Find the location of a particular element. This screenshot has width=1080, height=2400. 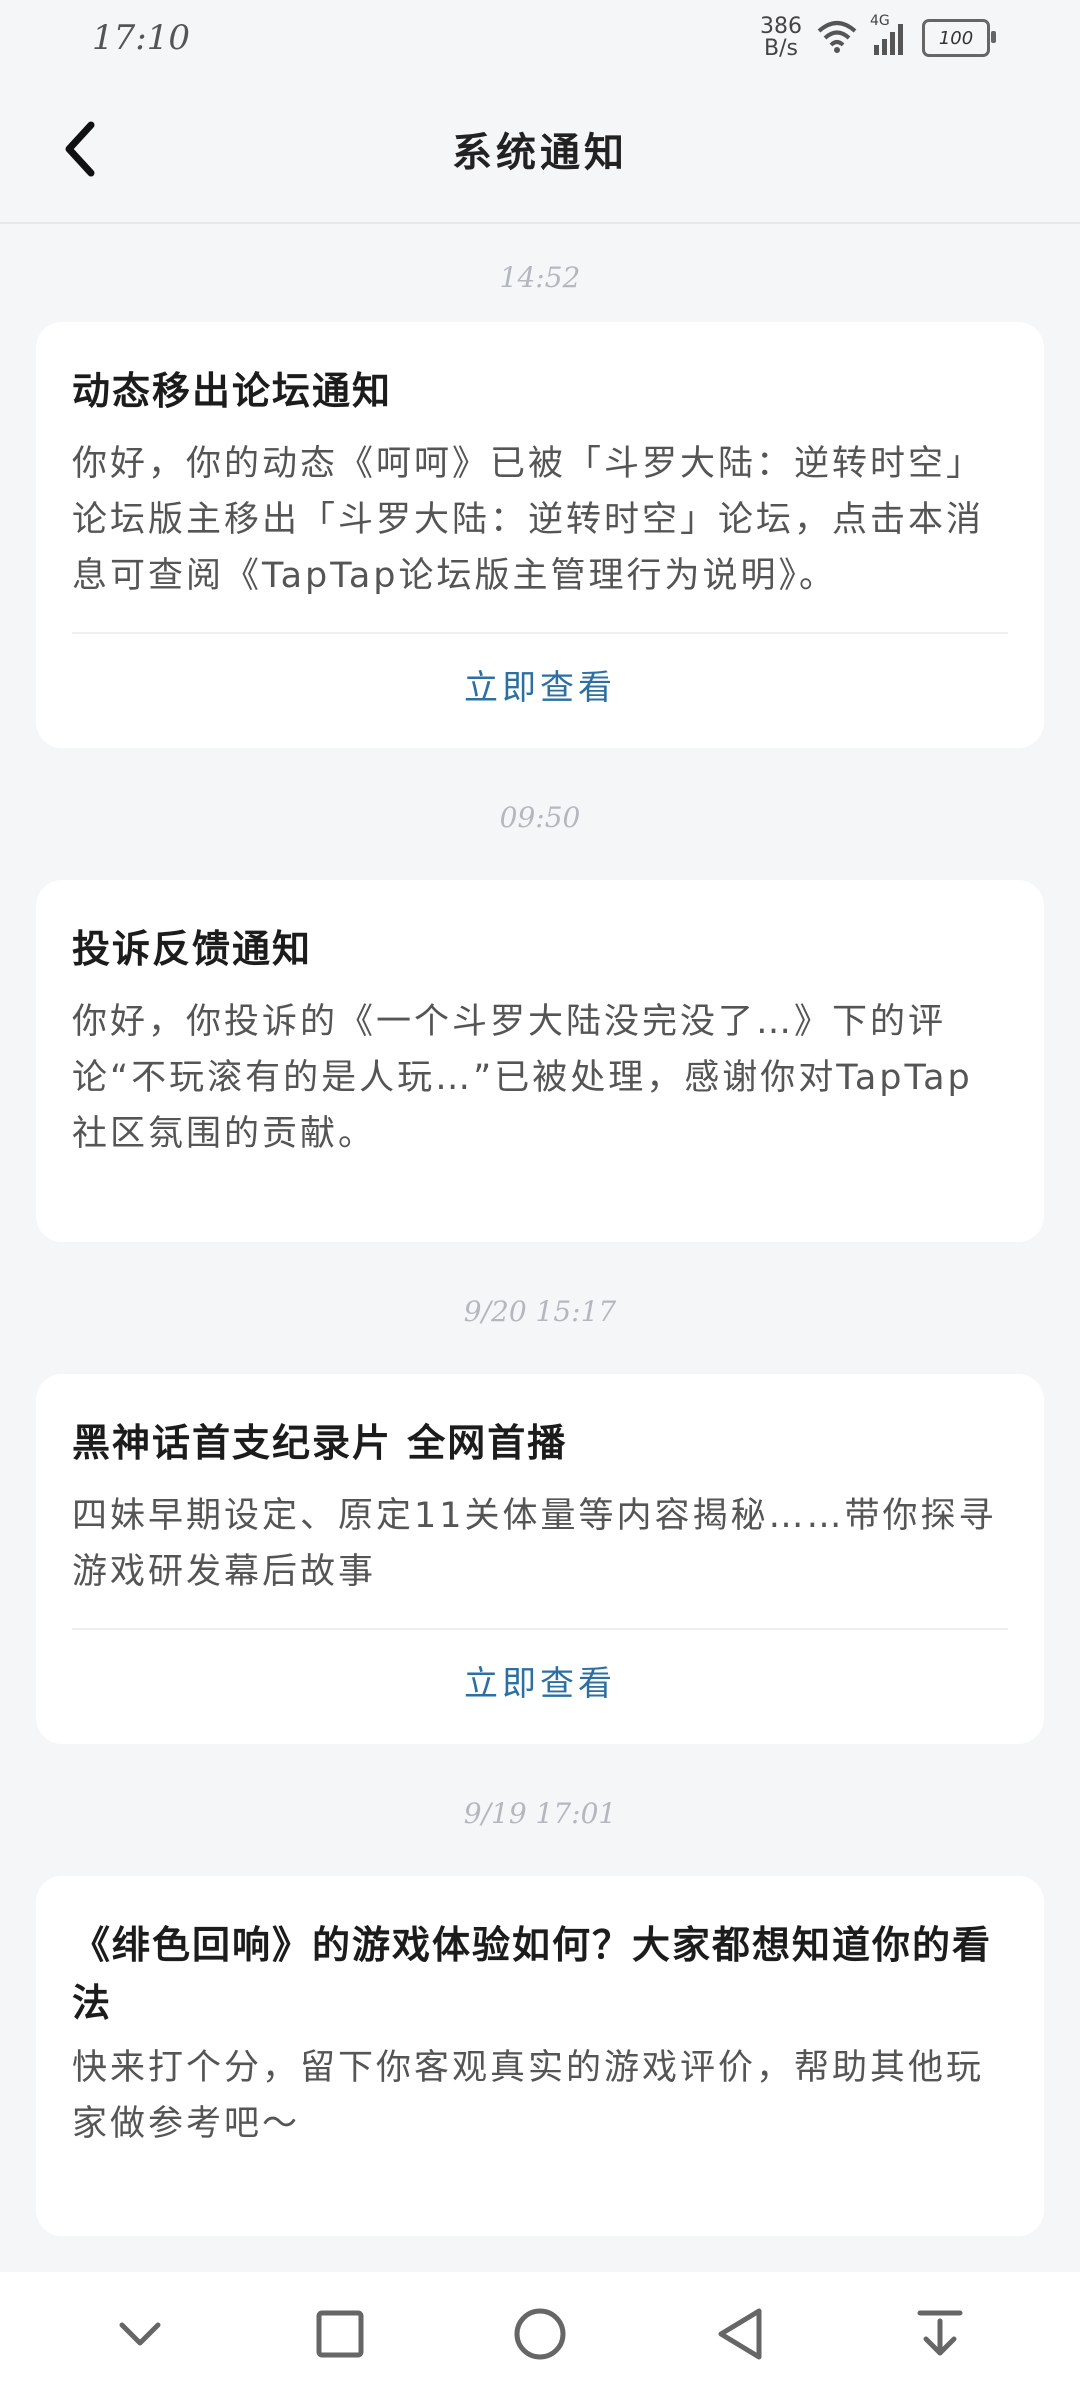

net-speed-value: 386 is located at coordinates (781, 26).